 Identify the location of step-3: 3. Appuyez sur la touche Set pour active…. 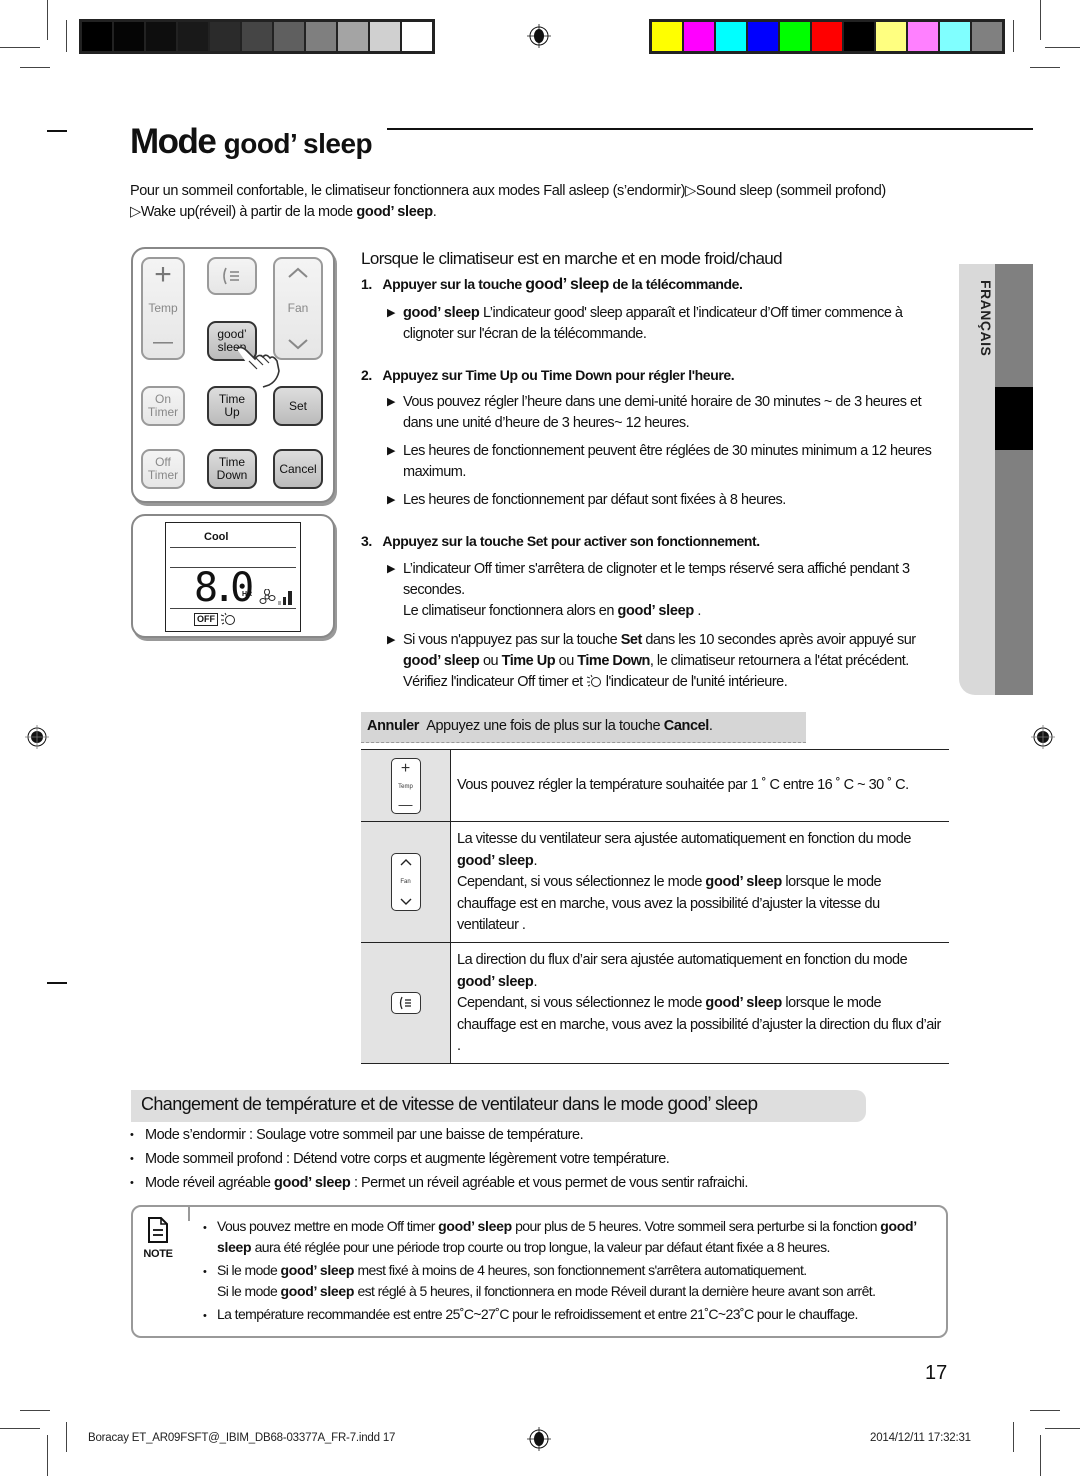
(560, 541).